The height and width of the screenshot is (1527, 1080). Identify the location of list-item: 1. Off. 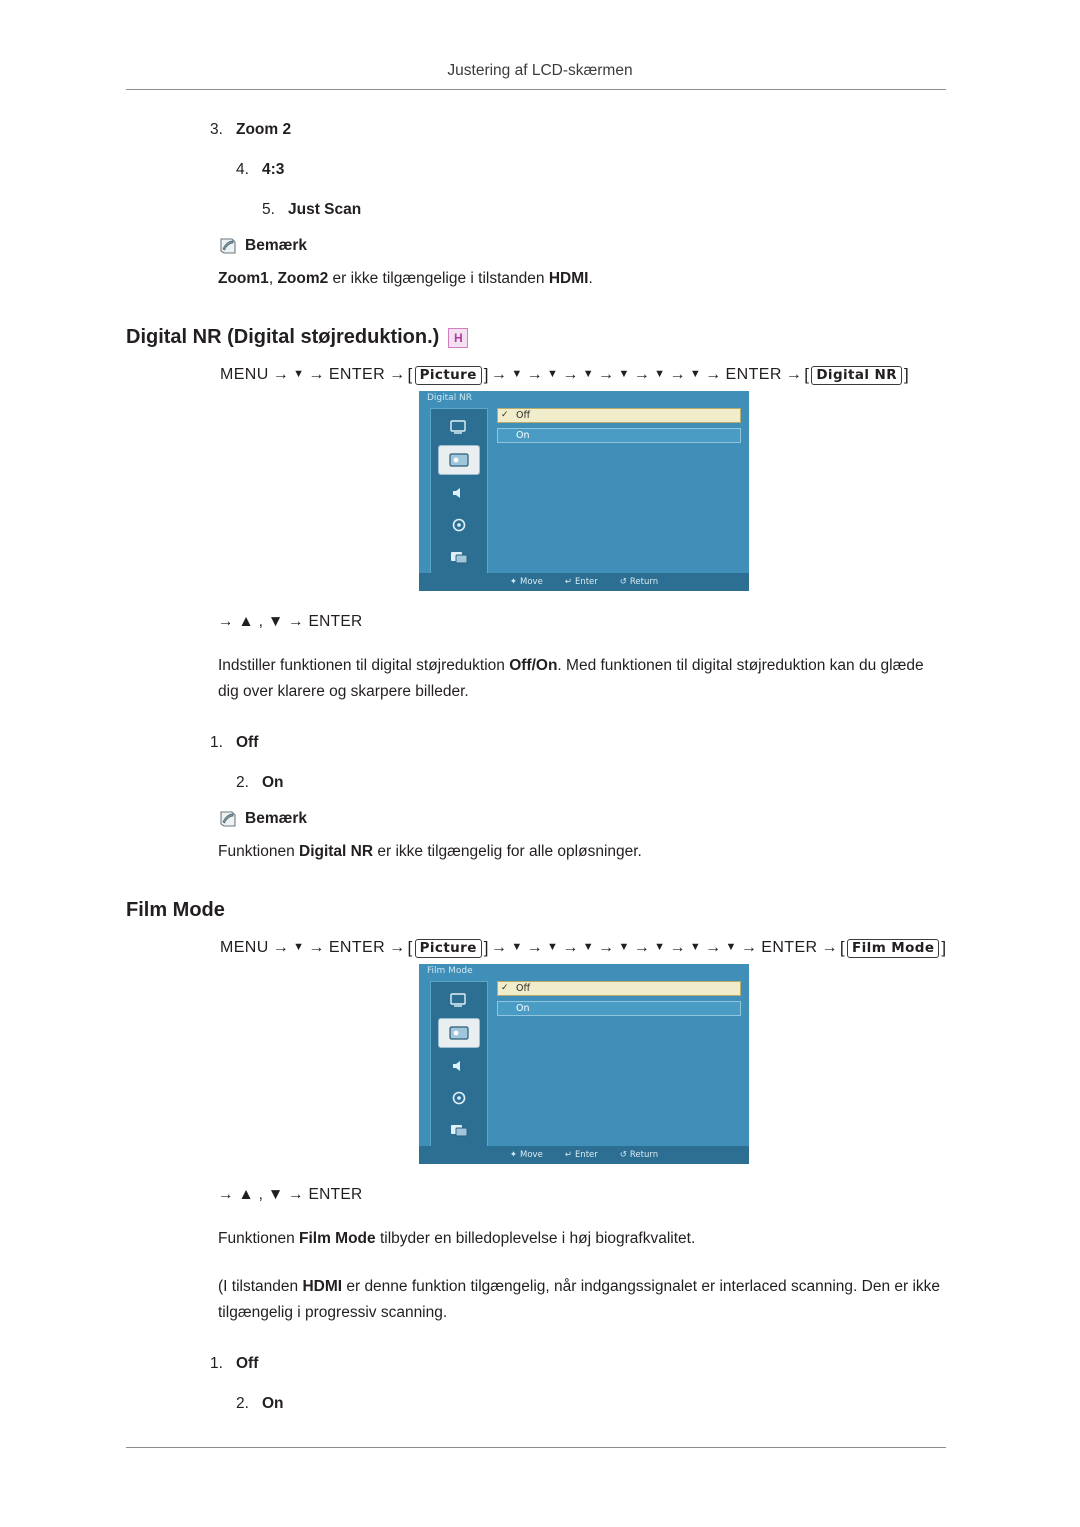
(537, 1364).